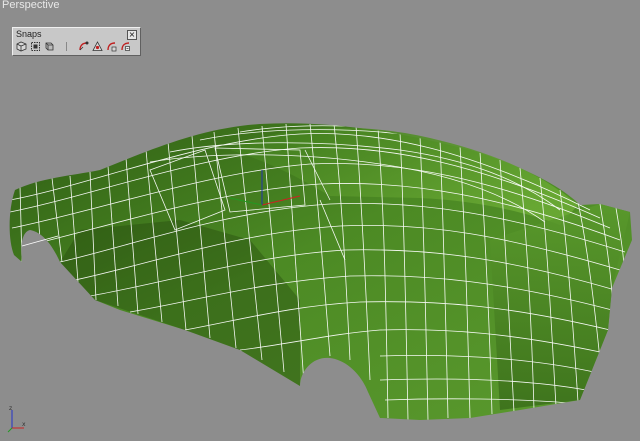  I want to click on spinner-snap-toggle-icon, so click(66, 46).